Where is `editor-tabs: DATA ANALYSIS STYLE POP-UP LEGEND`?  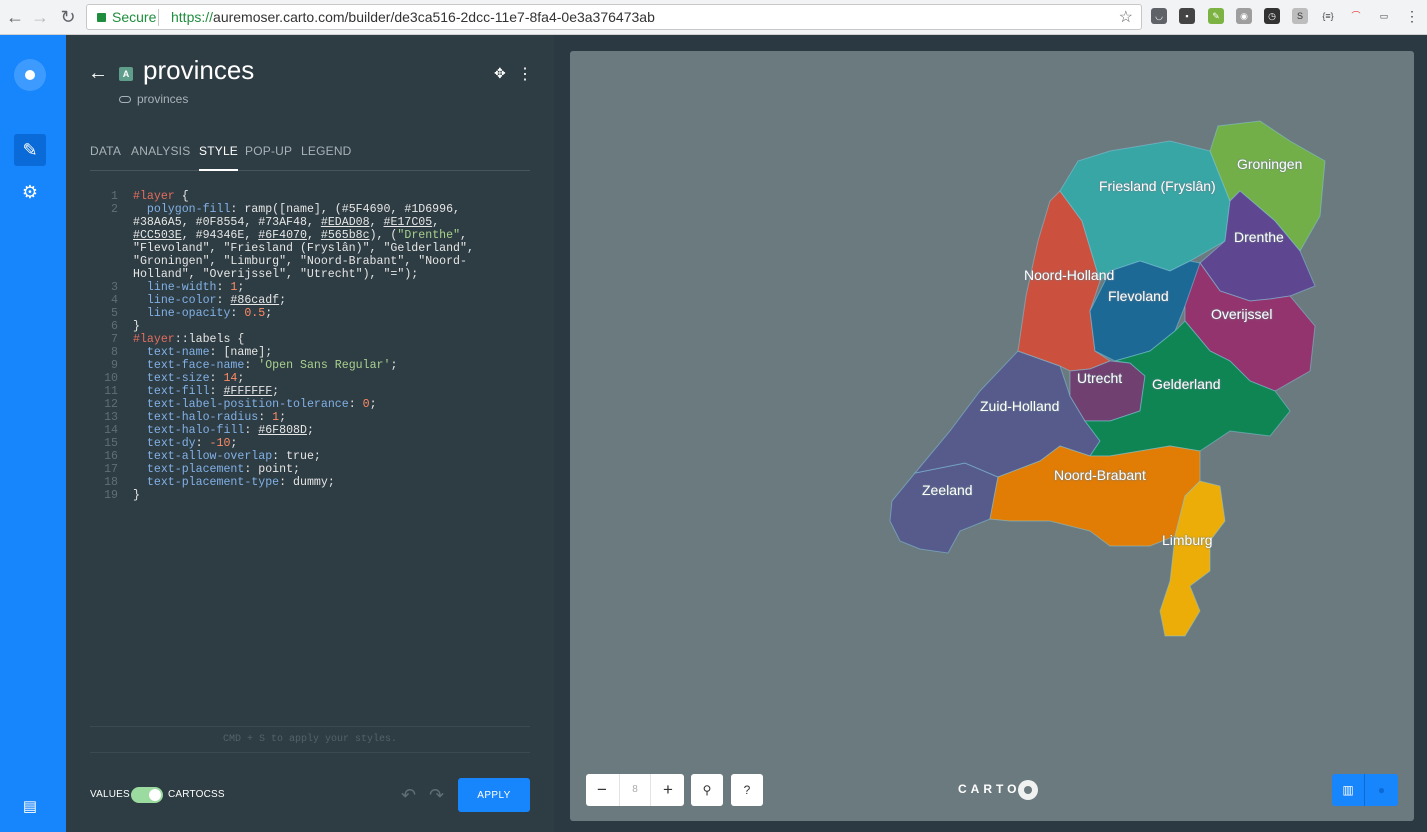
editor-tabs: DATA ANALYSIS STYLE POP-UP LEGEND is located at coordinates (310, 156).